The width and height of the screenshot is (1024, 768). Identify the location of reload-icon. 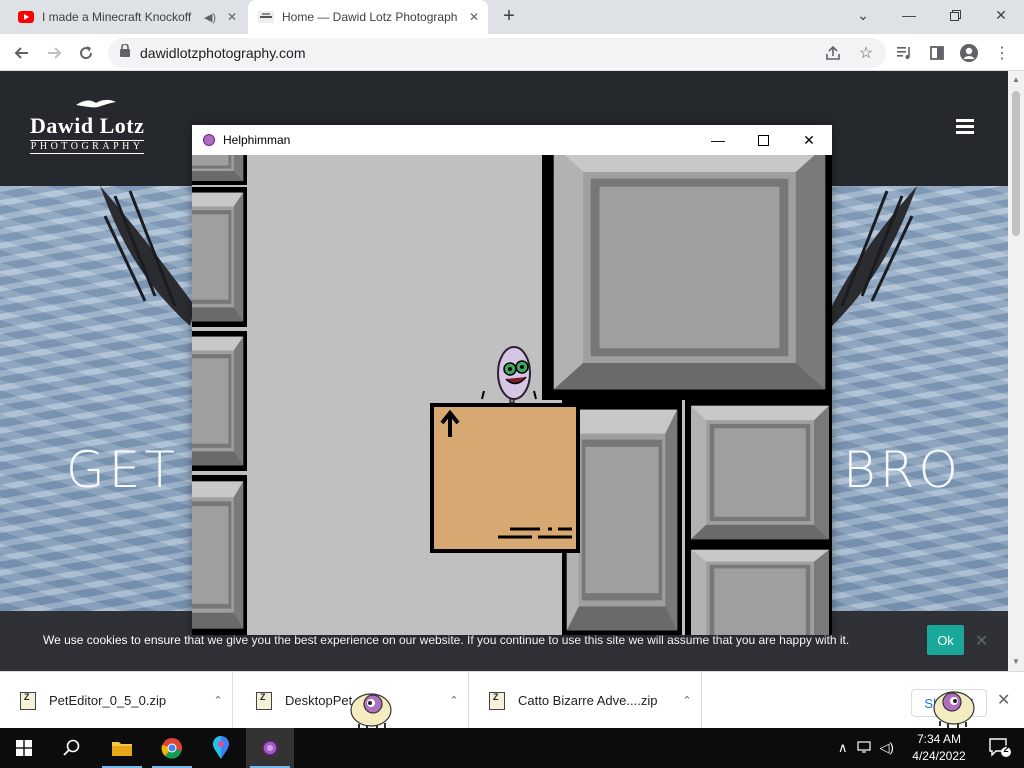
(86, 53).